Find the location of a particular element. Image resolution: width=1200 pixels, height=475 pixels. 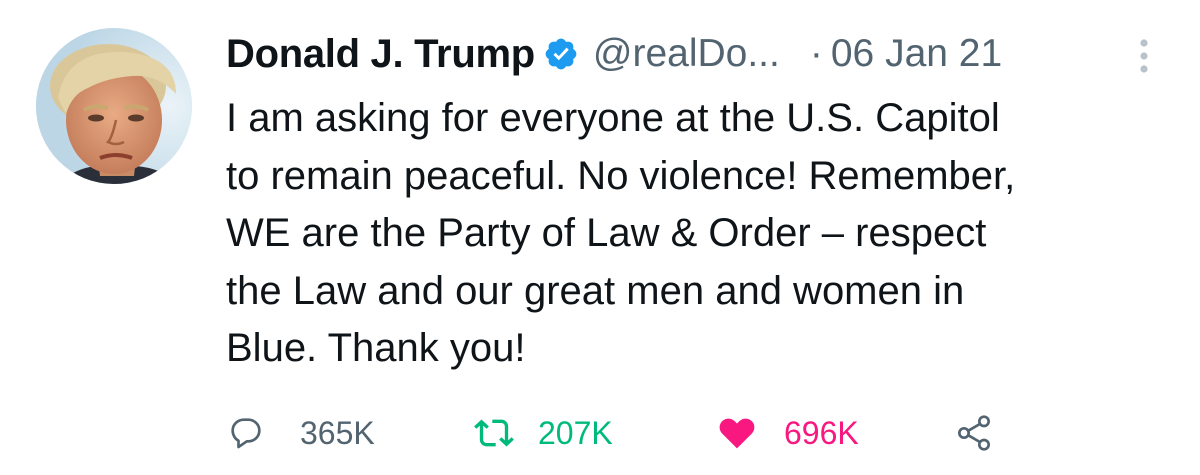

tweet-date: 06 Jan 21 is located at coordinates (916, 54).